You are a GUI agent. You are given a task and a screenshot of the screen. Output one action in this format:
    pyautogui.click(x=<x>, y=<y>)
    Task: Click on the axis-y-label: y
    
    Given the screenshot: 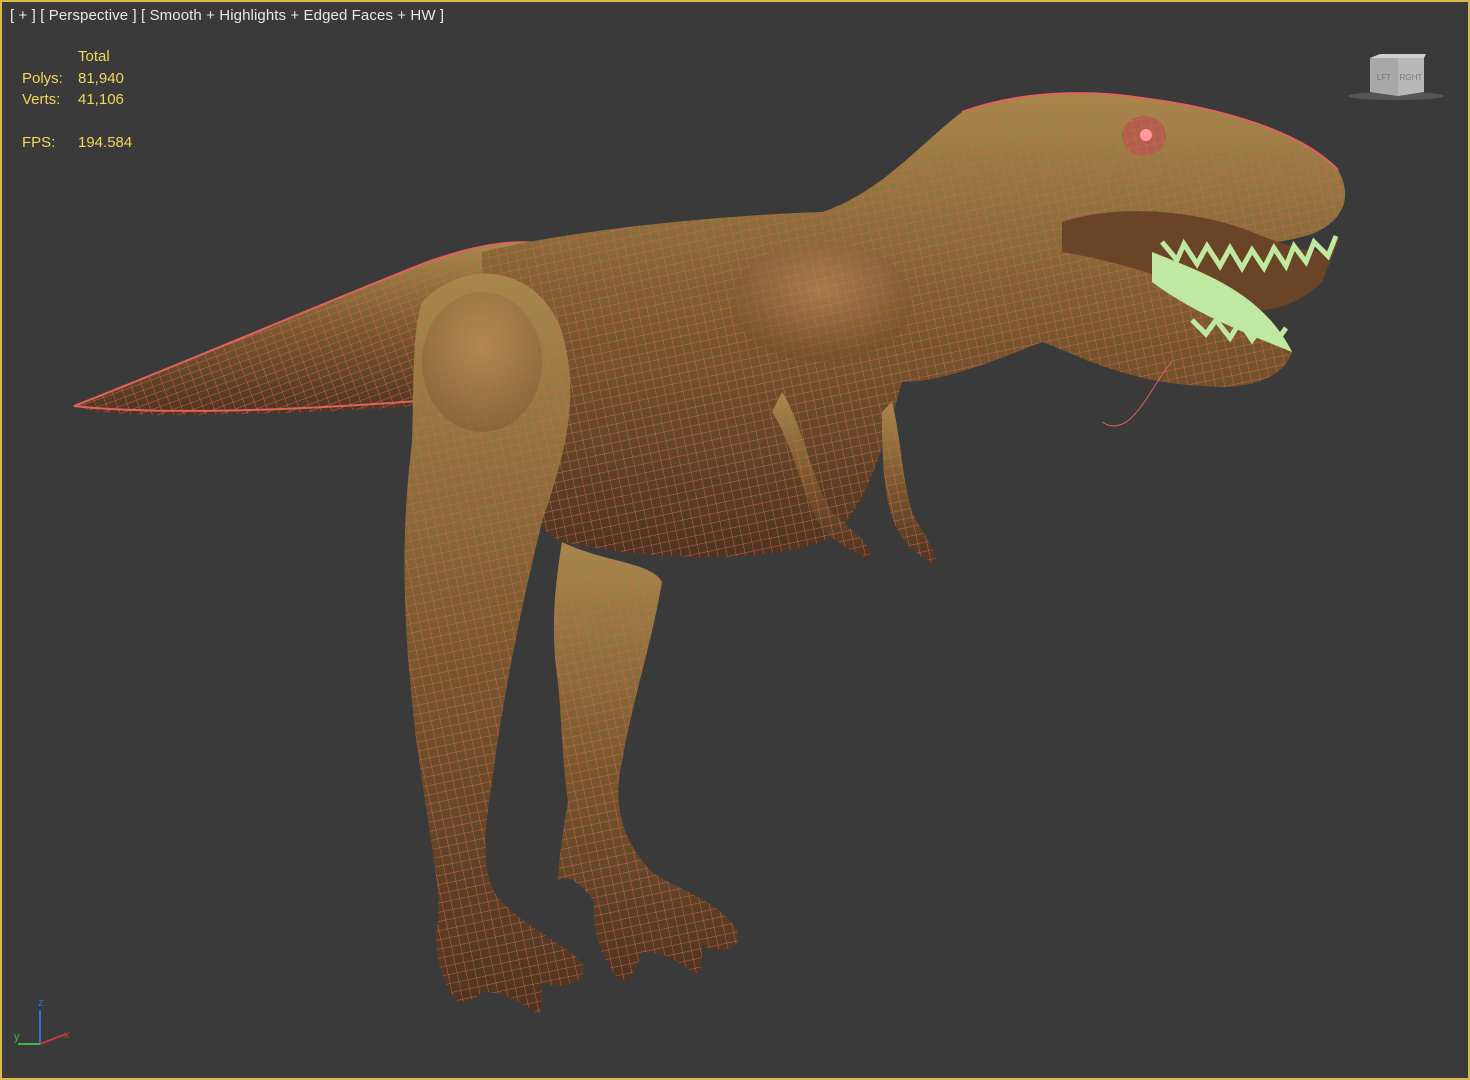 What is the action you would take?
    pyautogui.click(x=17, y=1037)
    